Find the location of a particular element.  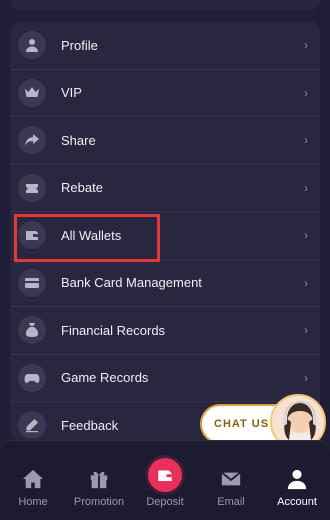

card-icon is located at coordinates (32, 282).